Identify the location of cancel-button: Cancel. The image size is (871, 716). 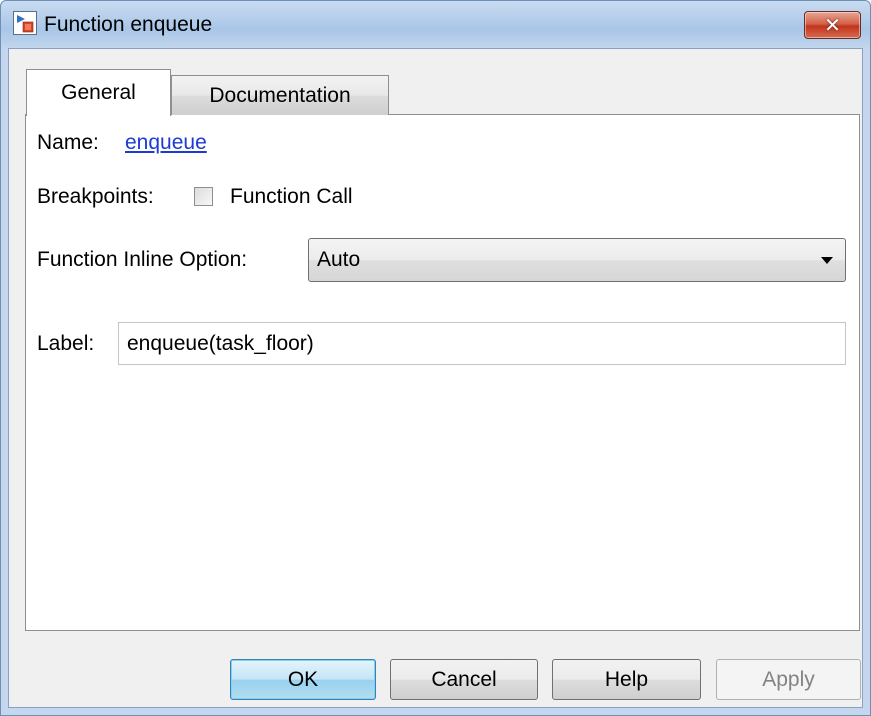
(464, 679).